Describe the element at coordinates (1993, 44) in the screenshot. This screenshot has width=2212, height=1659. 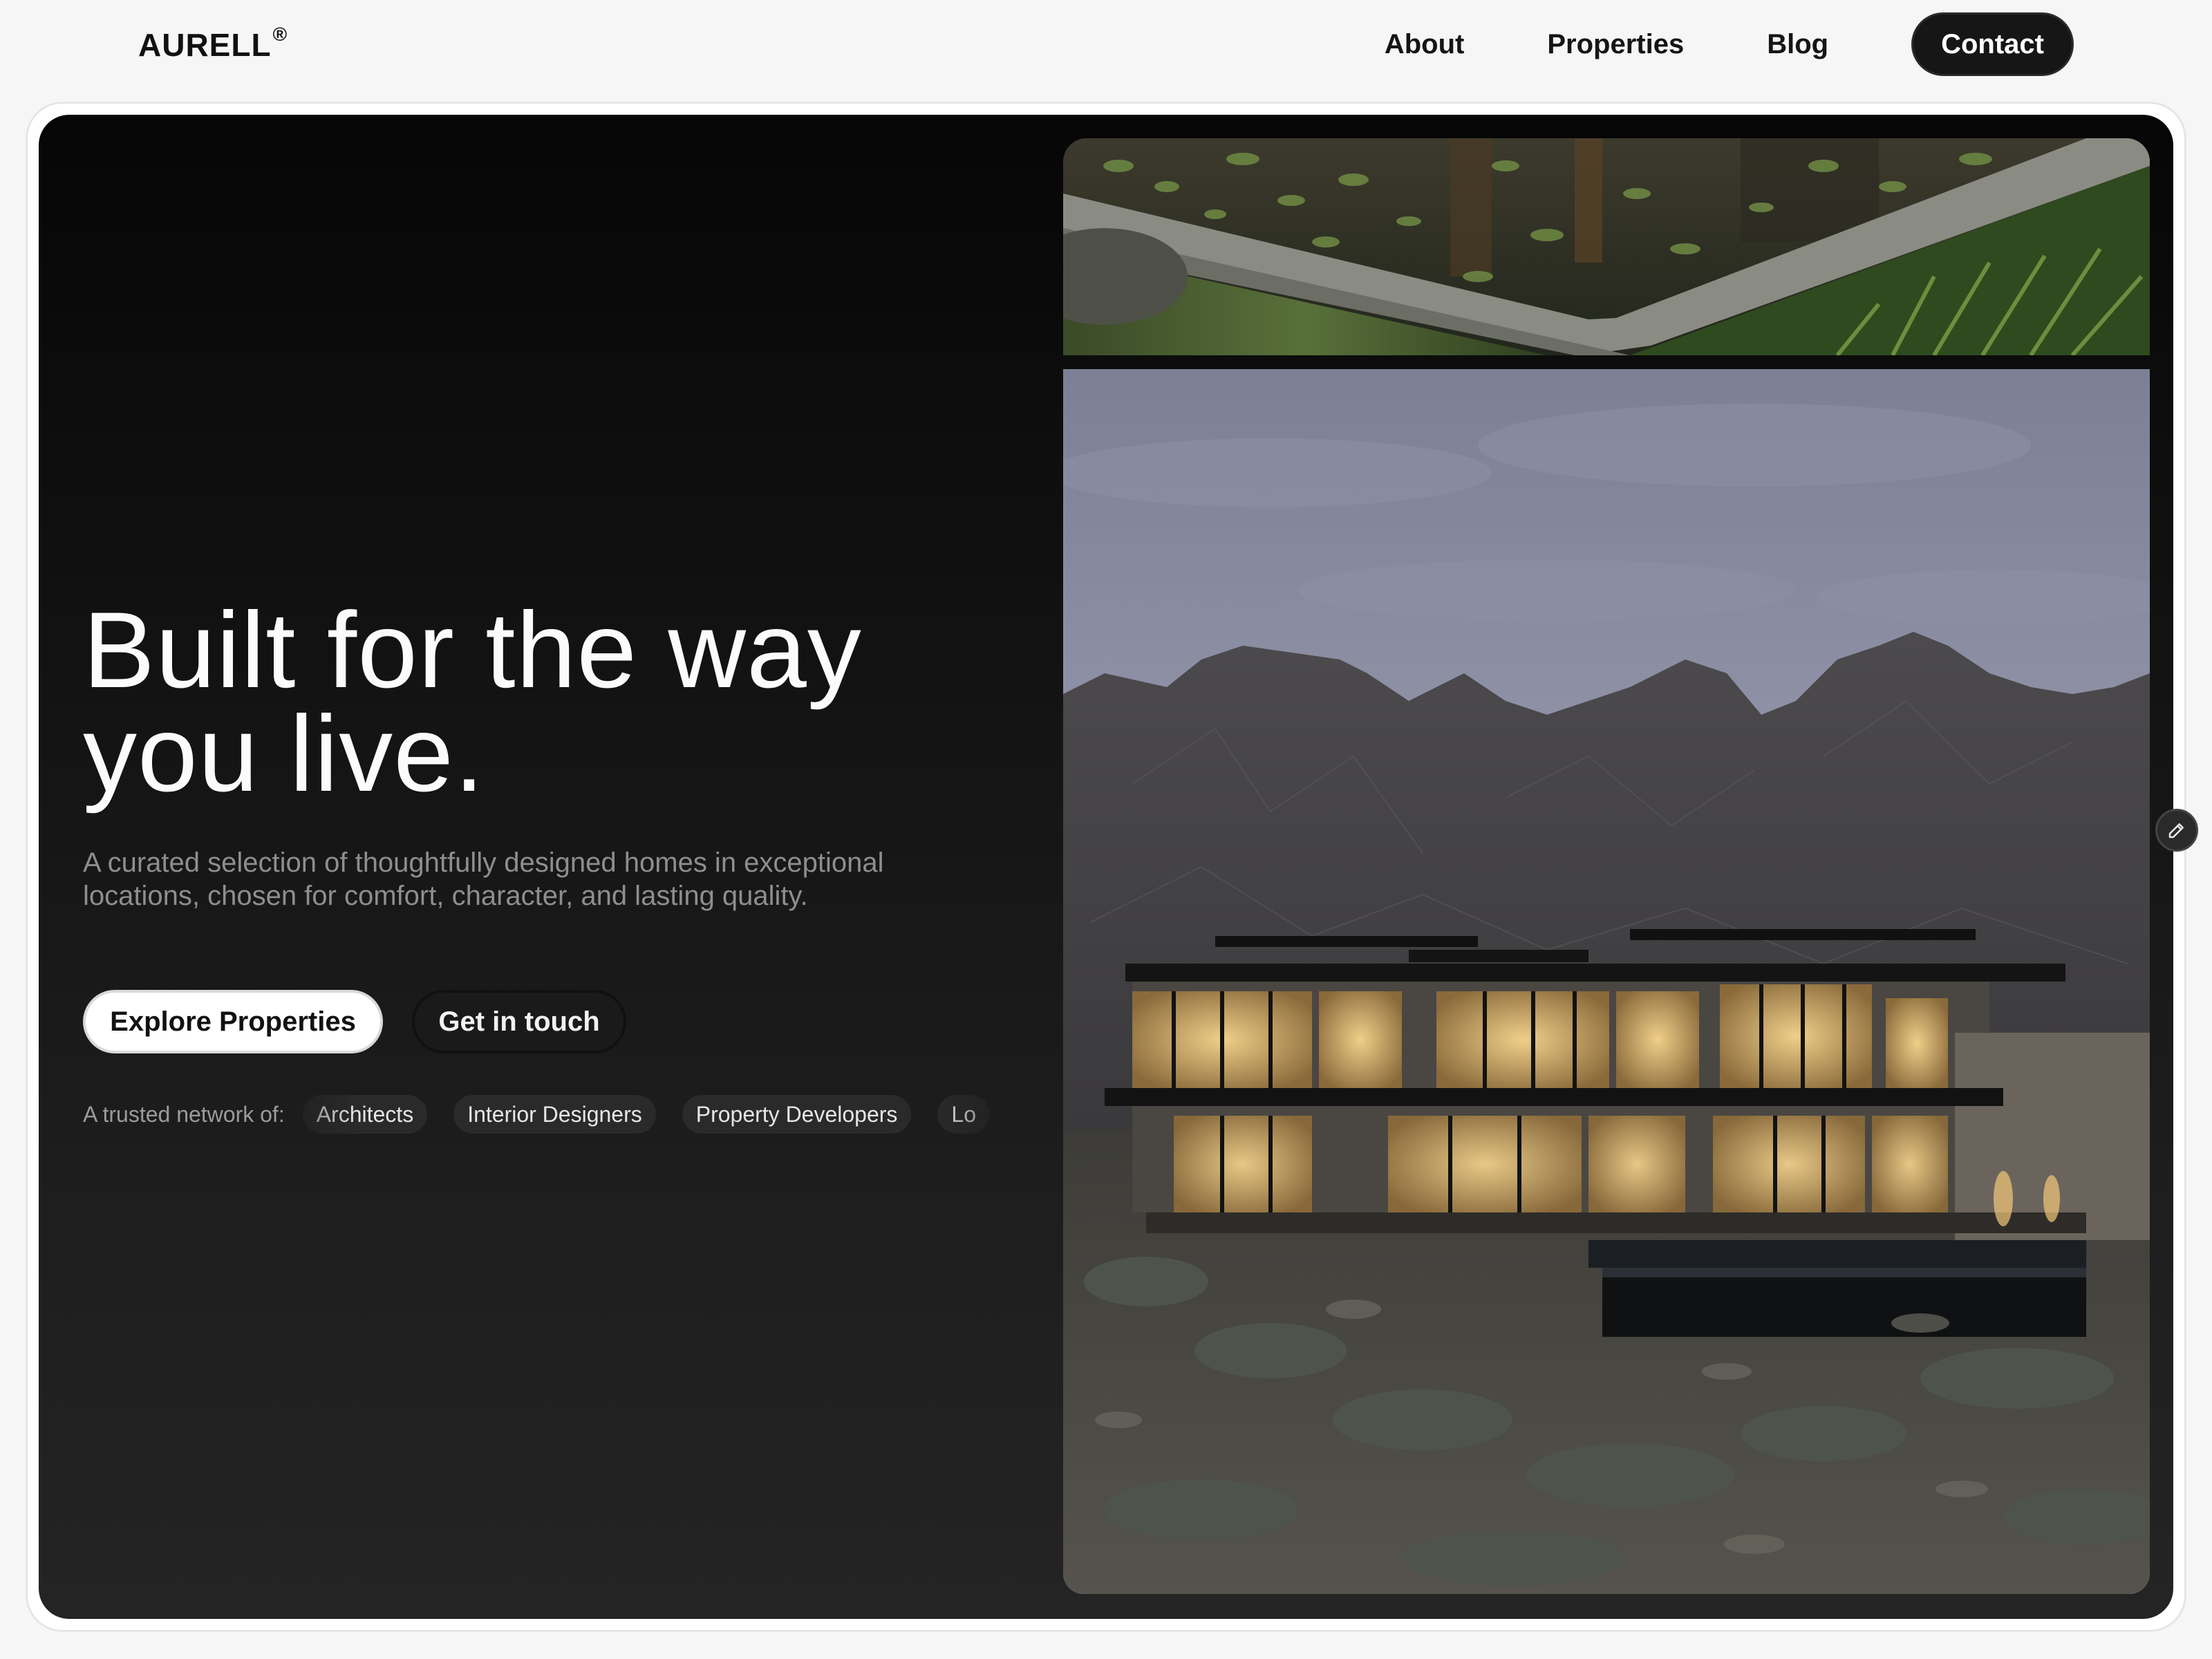
I see `contact-button: Contact` at that location.